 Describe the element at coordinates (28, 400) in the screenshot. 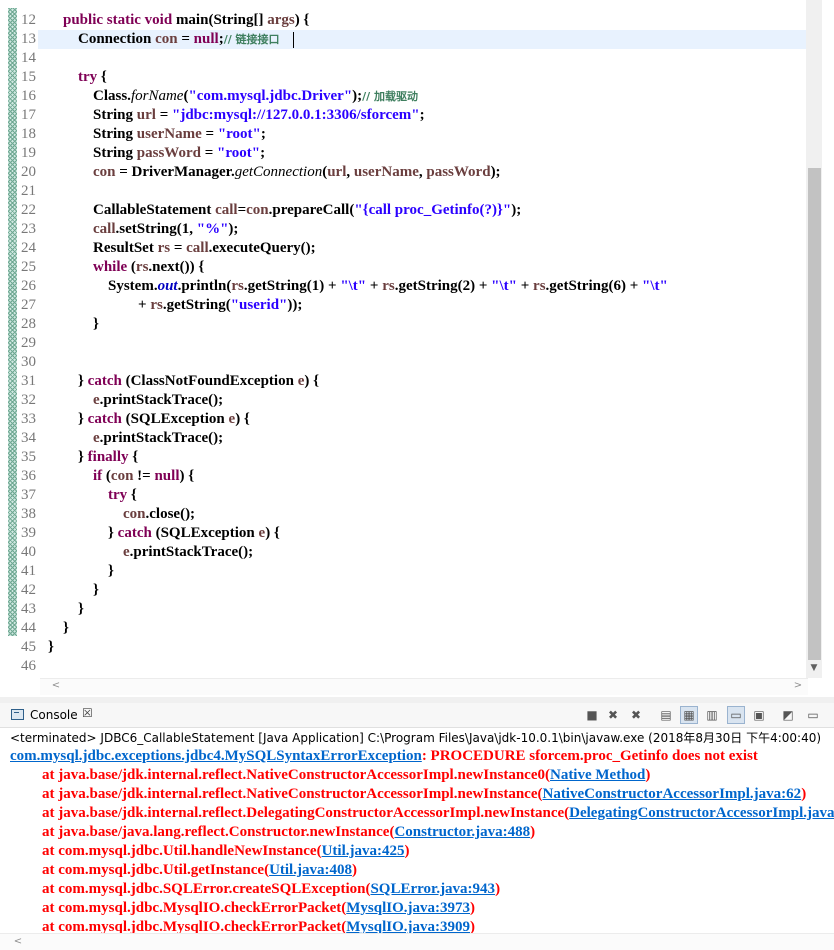

I see `line-number: 32` at that location.